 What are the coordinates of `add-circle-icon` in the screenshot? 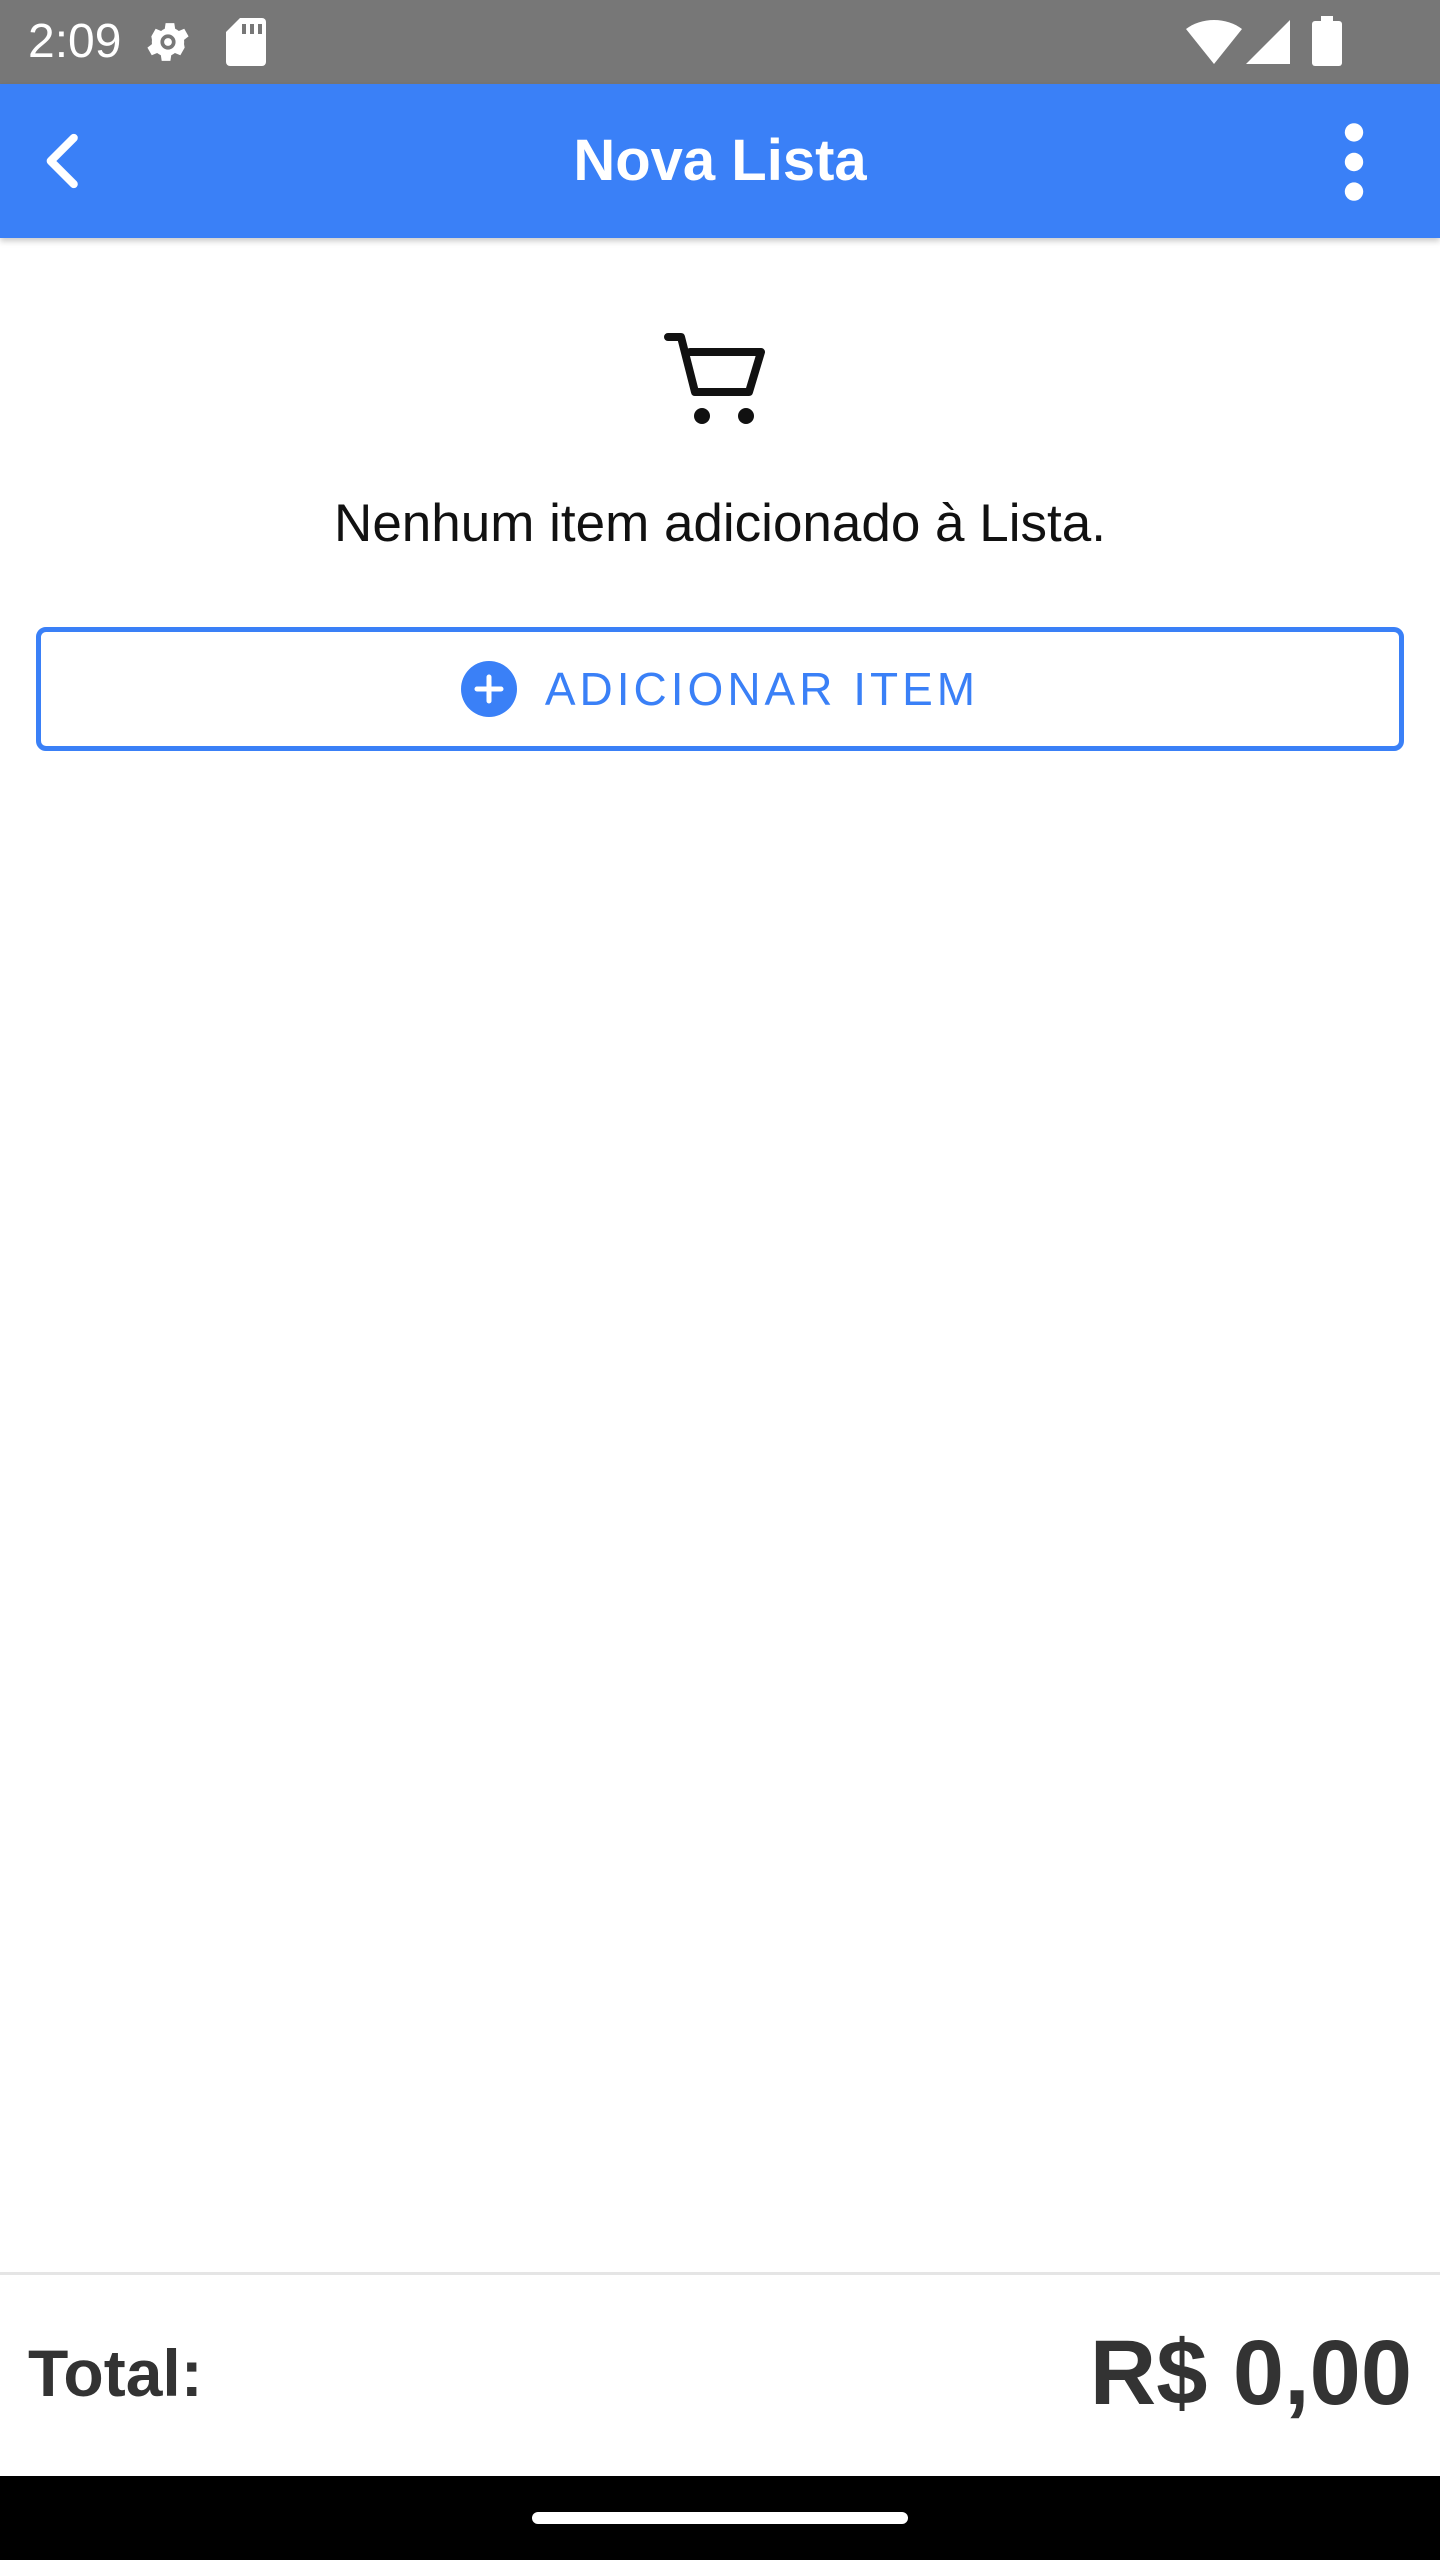 It's located at (488, 689).